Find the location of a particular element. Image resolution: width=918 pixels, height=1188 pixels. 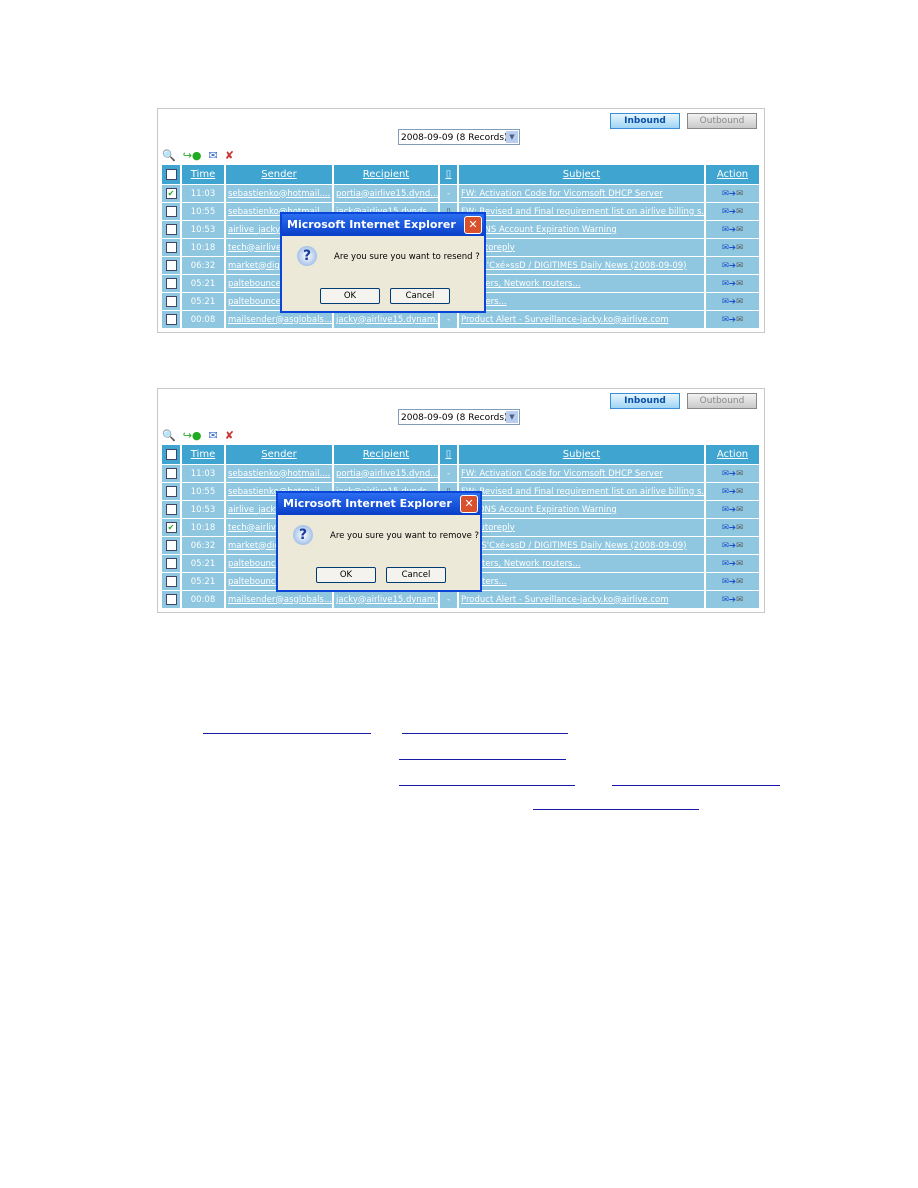

sender-link: market@digi is located at coordinates (255, 546).